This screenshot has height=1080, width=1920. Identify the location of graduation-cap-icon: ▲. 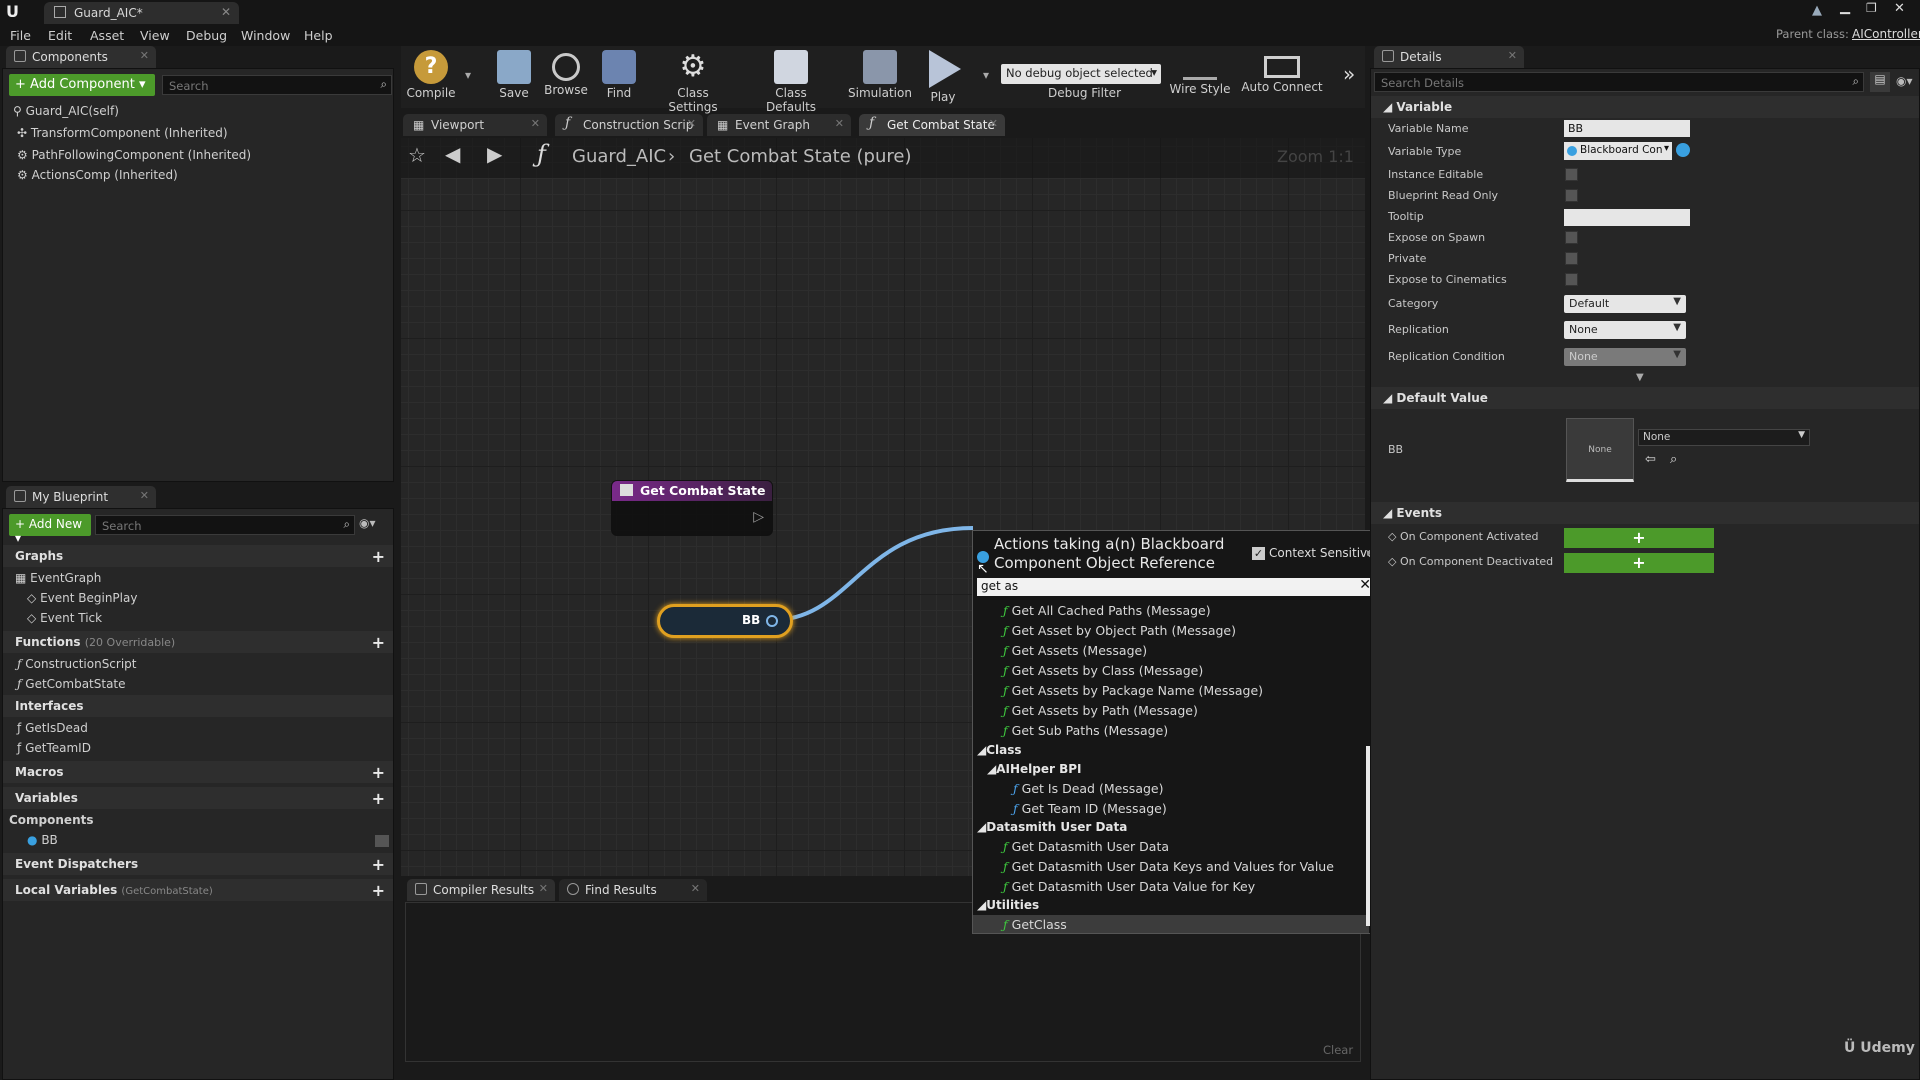
(1817, 10).